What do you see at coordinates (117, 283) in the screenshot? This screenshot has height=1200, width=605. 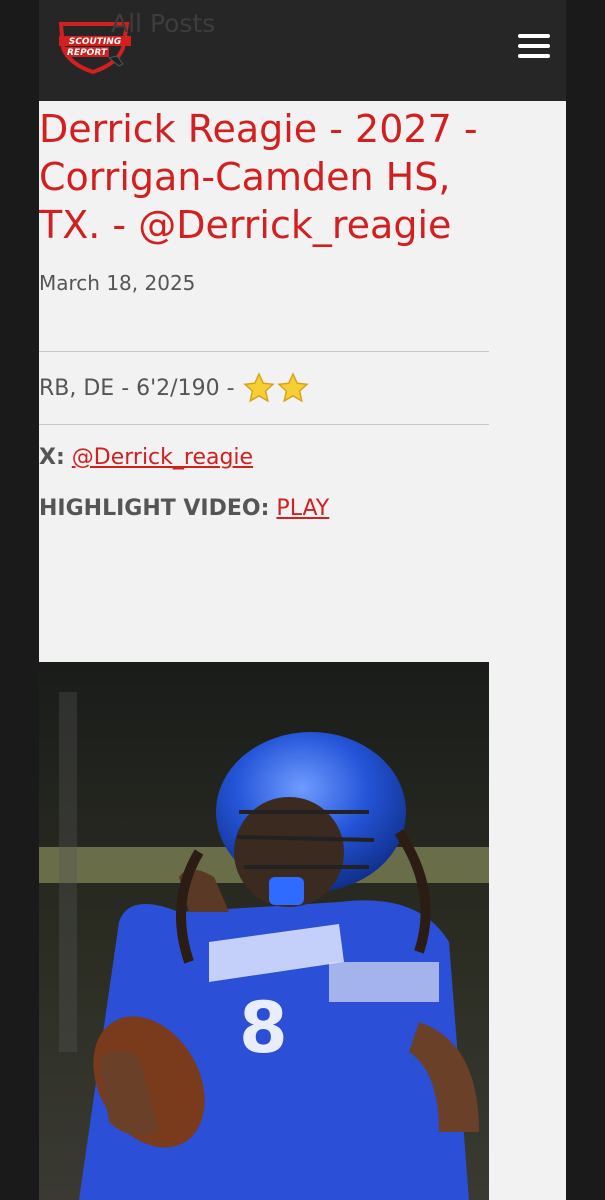 I see `post-date: March 18, 2025` at bounding box center [117, 283].